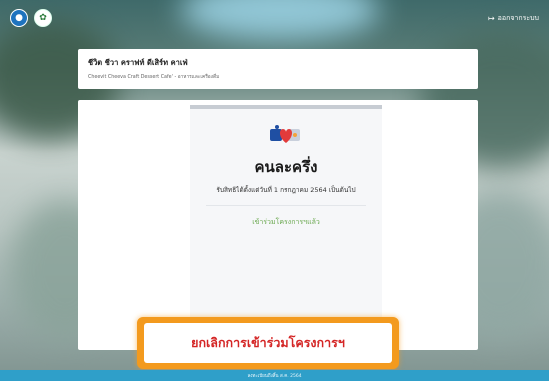  I want to click on logo-group: ● ✿, so click(31, 18).